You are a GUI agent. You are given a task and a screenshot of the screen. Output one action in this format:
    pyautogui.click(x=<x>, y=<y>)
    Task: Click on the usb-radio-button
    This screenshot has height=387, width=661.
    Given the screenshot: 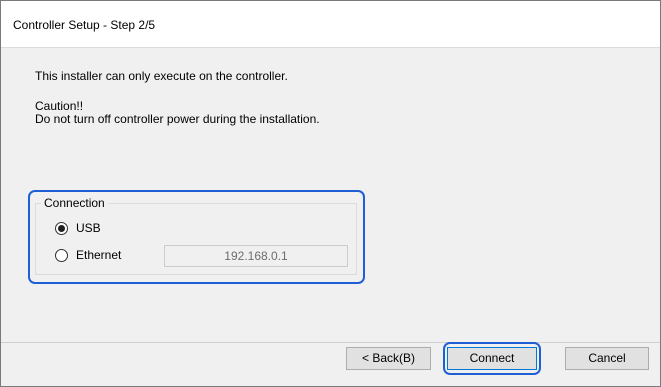 What is the action you would take?
    pyautogui.click(x=61, y=228)
    